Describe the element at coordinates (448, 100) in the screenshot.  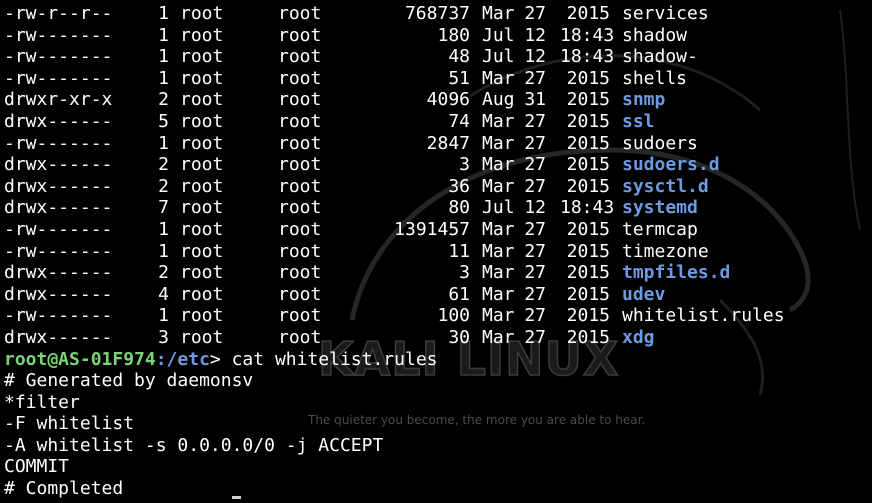
I see `listing-size: 4096` at that location.